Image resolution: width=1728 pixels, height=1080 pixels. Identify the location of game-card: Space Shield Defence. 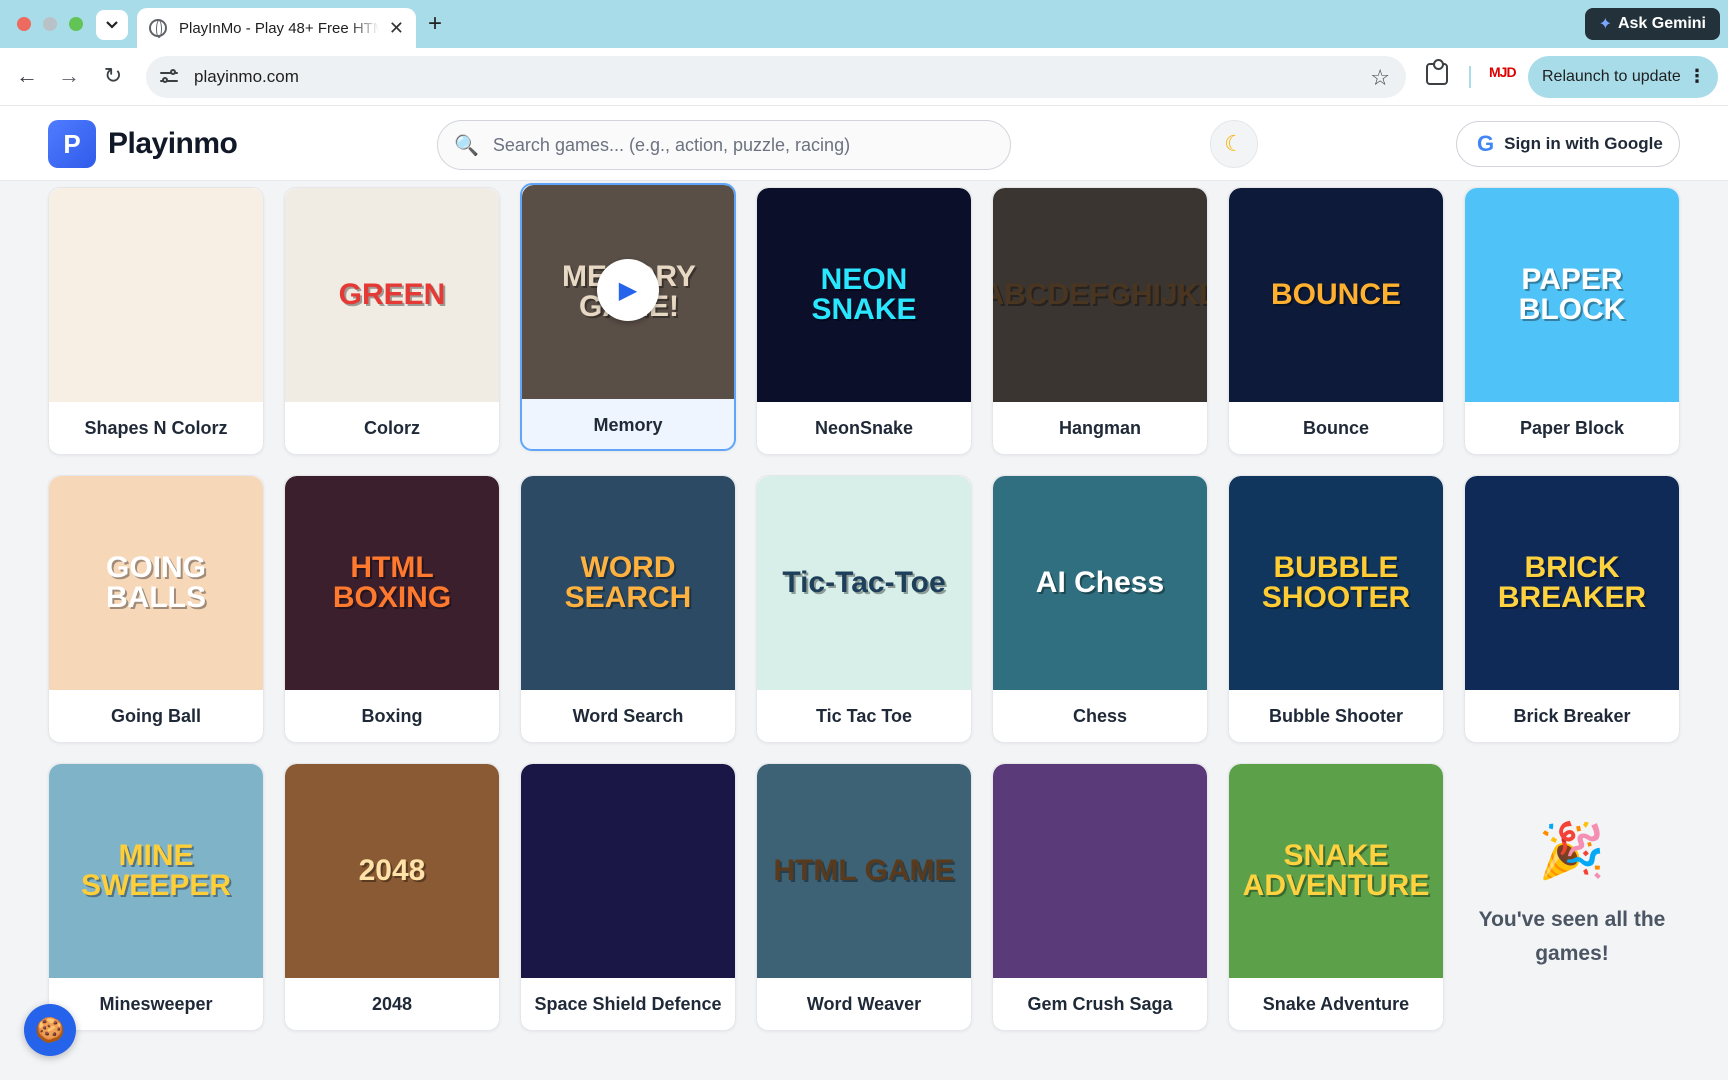
(628, 897).